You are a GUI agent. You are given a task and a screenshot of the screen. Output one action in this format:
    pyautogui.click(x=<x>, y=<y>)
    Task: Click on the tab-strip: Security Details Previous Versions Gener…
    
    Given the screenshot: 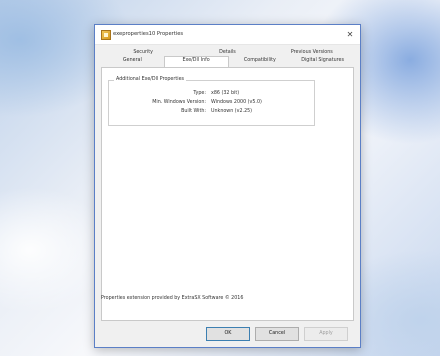 What is the action you would take?
    pyautogui.click(x=227, y=58)
    